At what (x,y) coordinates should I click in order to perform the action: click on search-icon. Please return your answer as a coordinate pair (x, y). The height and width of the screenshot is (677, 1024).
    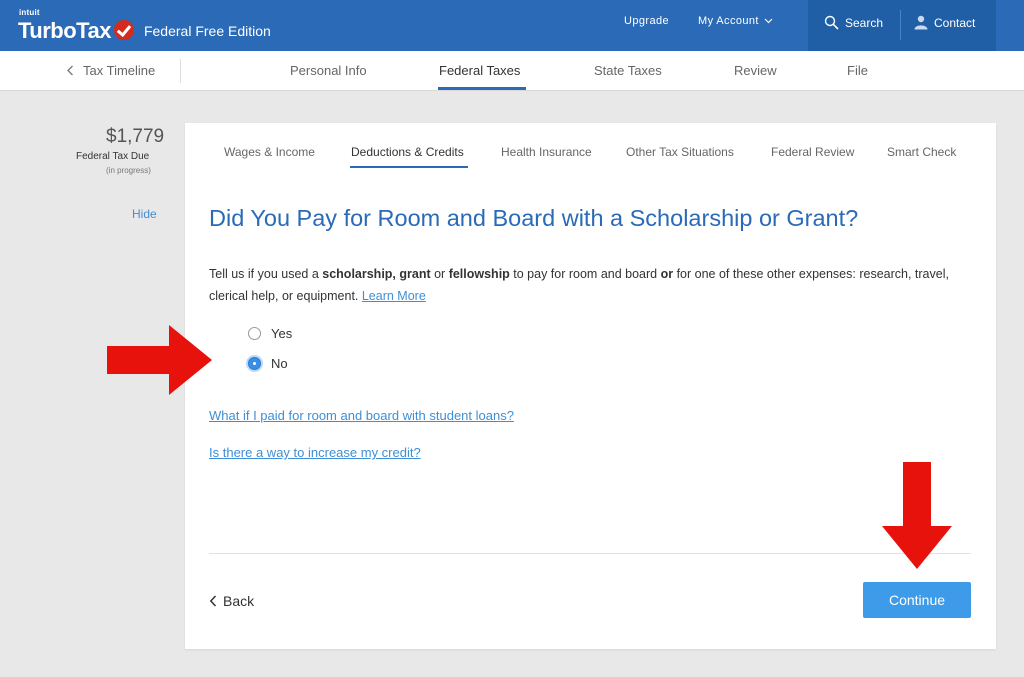
    Looking at the image, I should click on (831, 22).